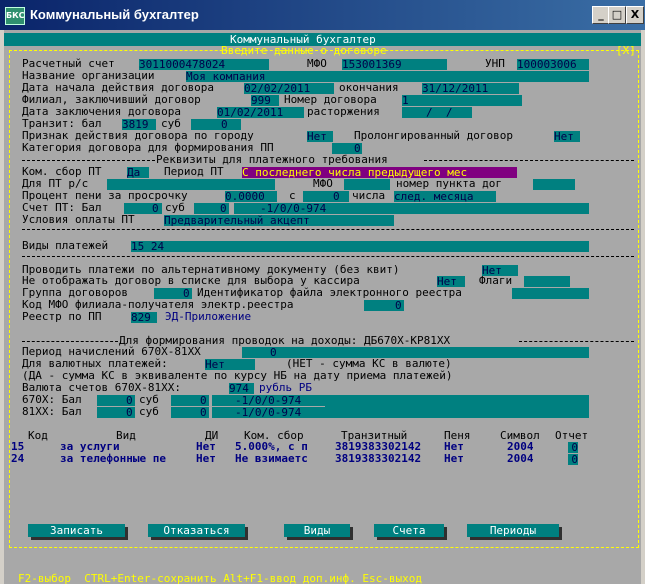  Describe the element at coordinates (175, 207) in the screenshot. I see `pt-sub-label: суб` at that location.